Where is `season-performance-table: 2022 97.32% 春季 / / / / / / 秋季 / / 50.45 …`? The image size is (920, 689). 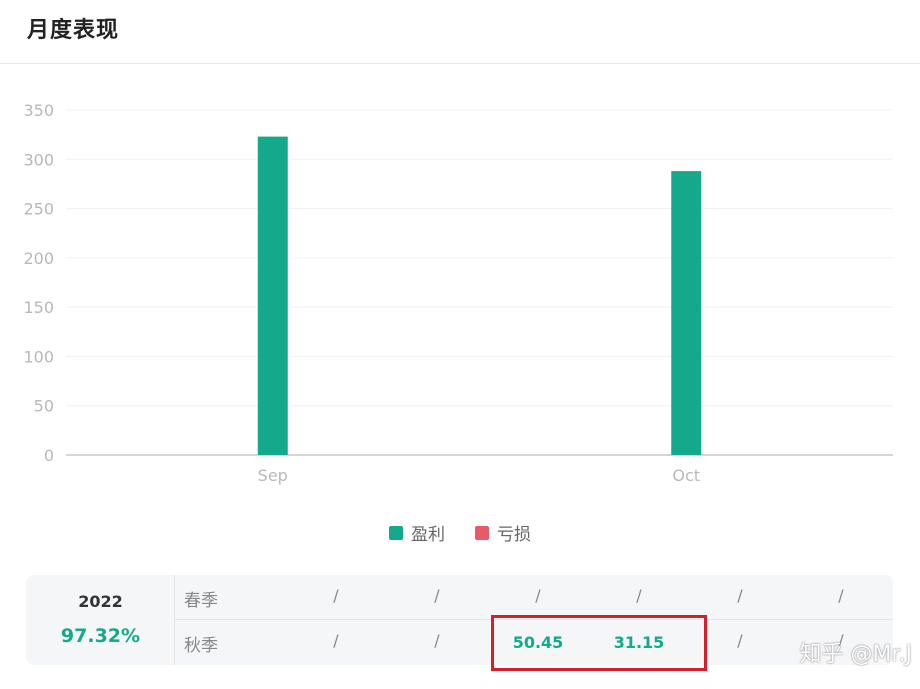
season-performance-table: 2022 97.32% 春季 / / / / / / 秋季 / / 50.45 … is located at coordinates (459, 620).